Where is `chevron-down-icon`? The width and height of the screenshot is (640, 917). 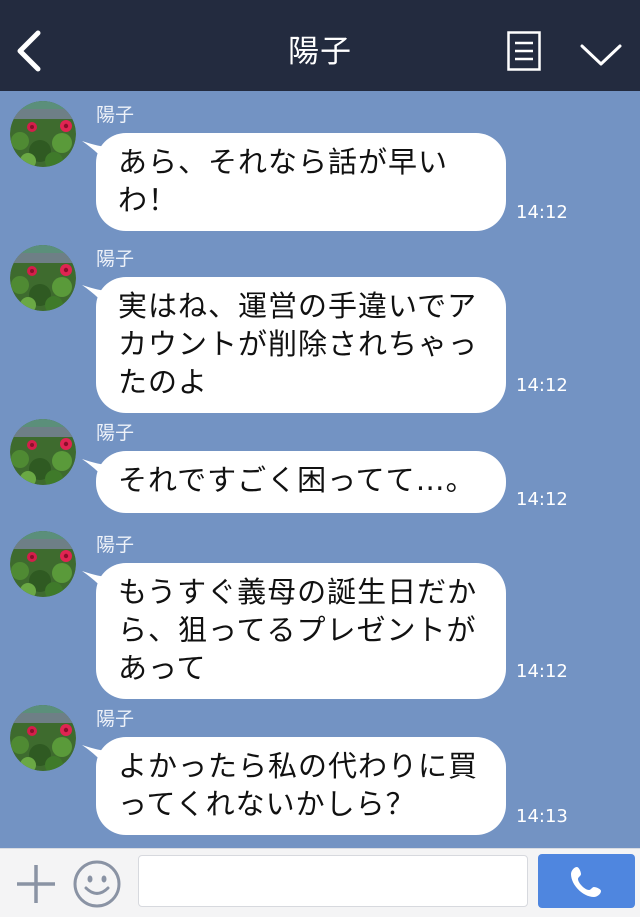
chevron-down-icon is located at coordinates (601, 55).